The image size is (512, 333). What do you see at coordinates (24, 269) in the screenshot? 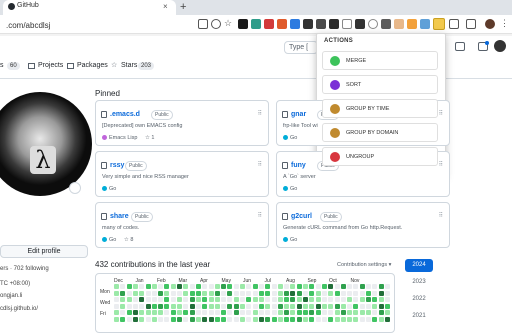
I see `followers-text: ers · 702 following` at bounding box center [24, 269].